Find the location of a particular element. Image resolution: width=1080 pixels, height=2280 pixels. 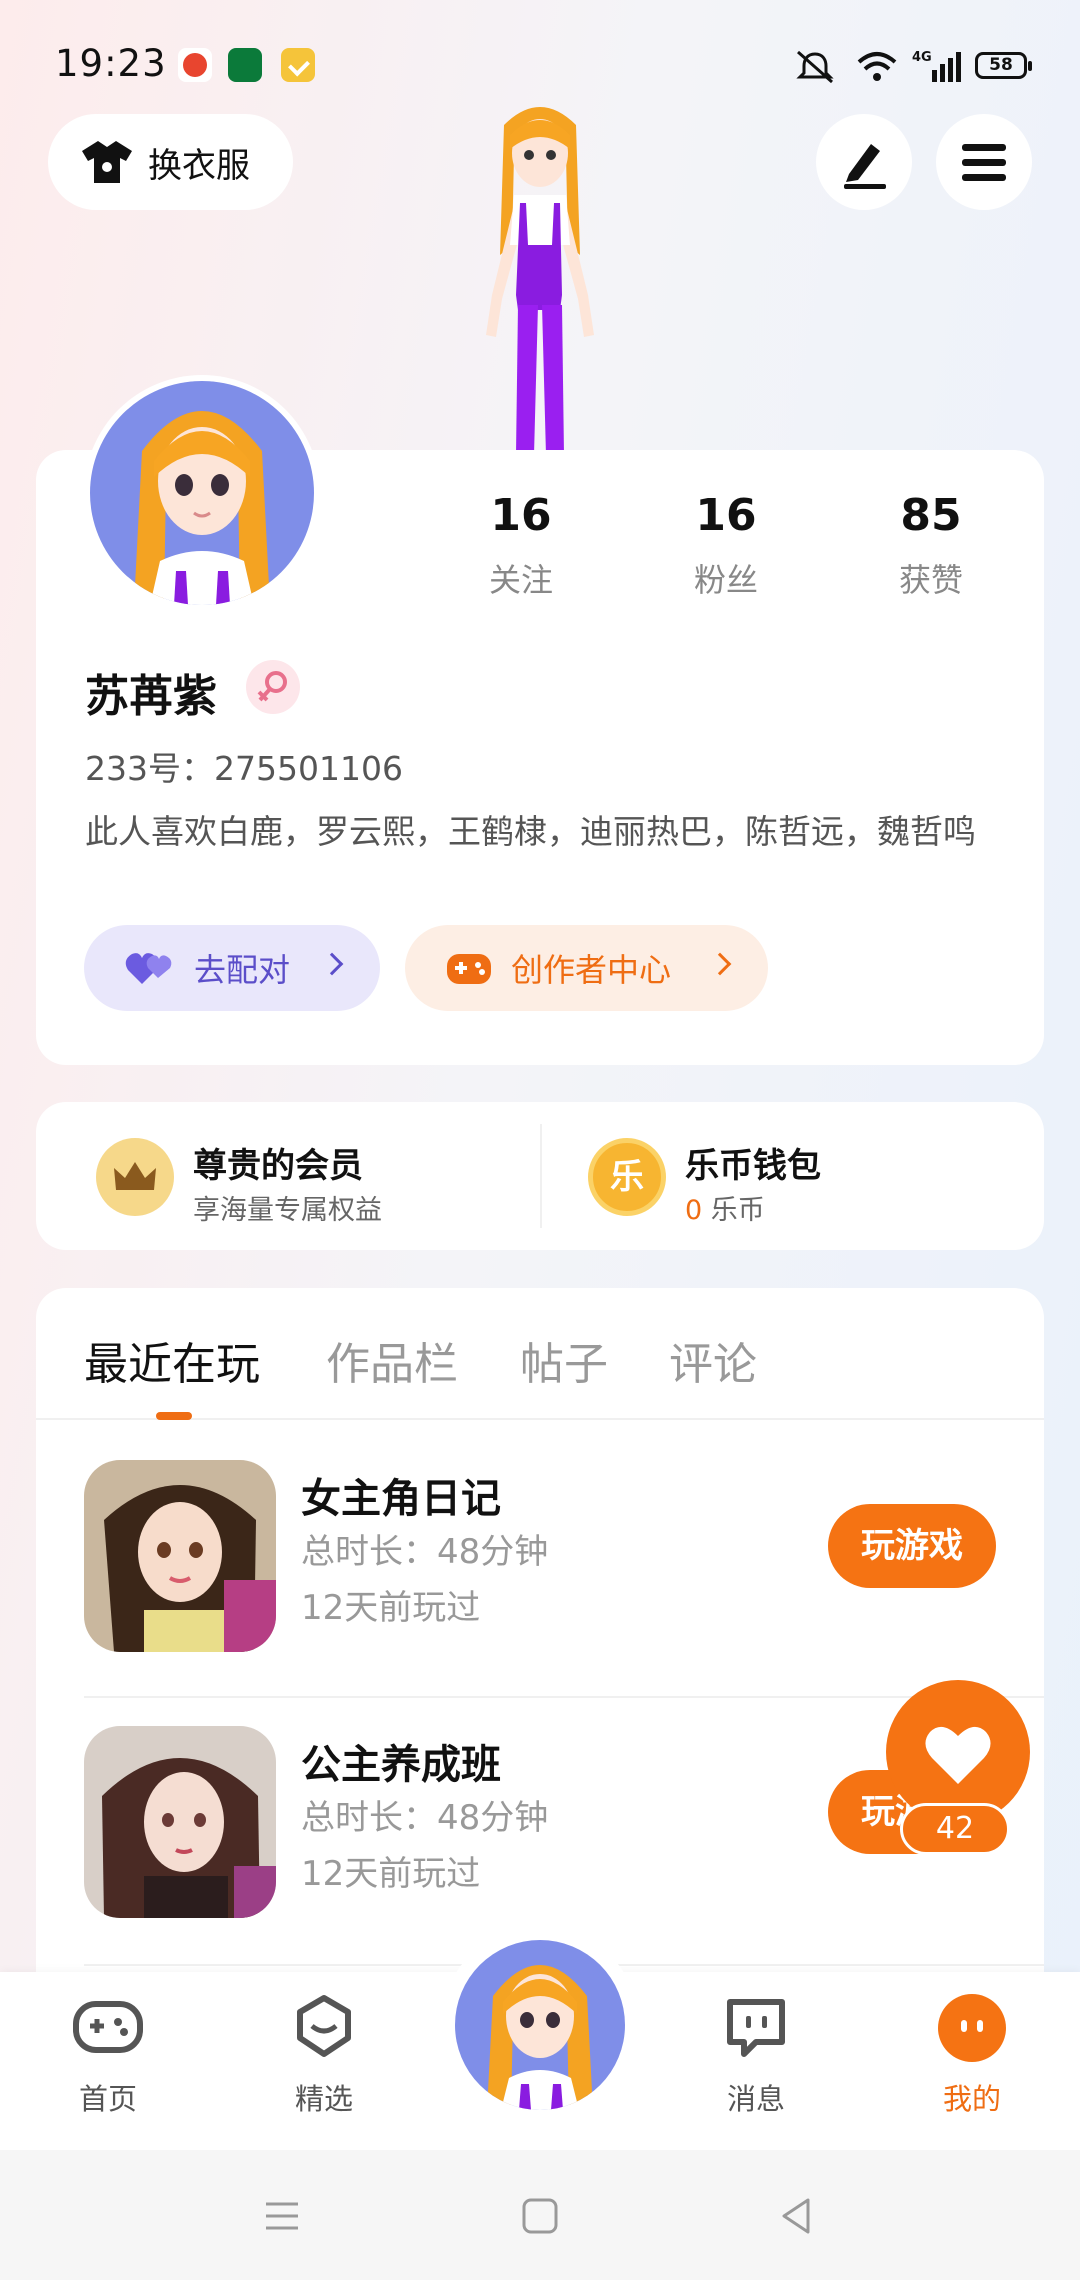

heart-chat-icon is located at coordinates (324, 2026).